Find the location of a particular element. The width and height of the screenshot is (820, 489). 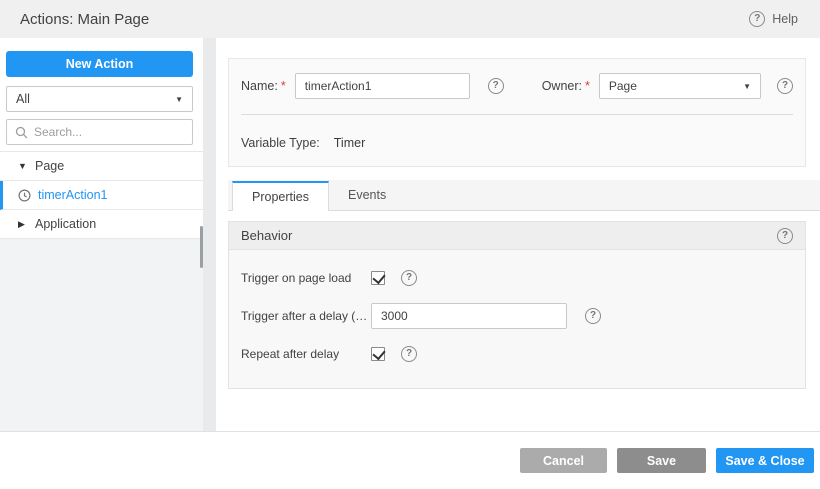

behavior-section-header: Behavior ? is located at coordinates (517, 236).